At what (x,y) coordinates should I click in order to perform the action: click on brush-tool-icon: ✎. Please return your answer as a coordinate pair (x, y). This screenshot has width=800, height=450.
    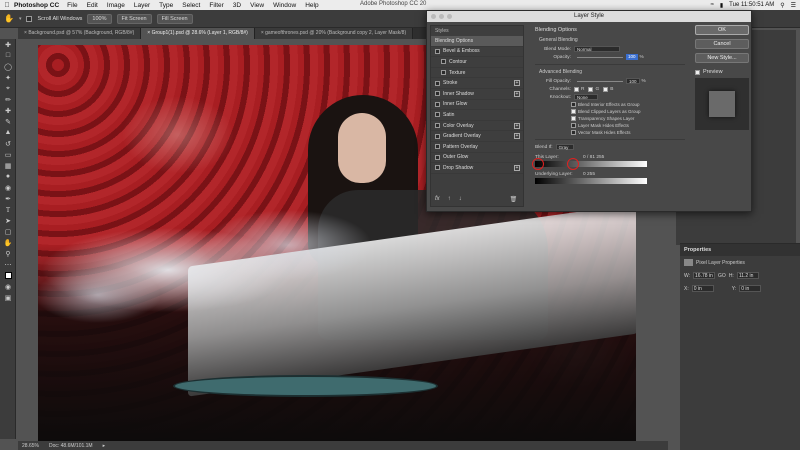
    Looking at the image, I should click on (8, 121).